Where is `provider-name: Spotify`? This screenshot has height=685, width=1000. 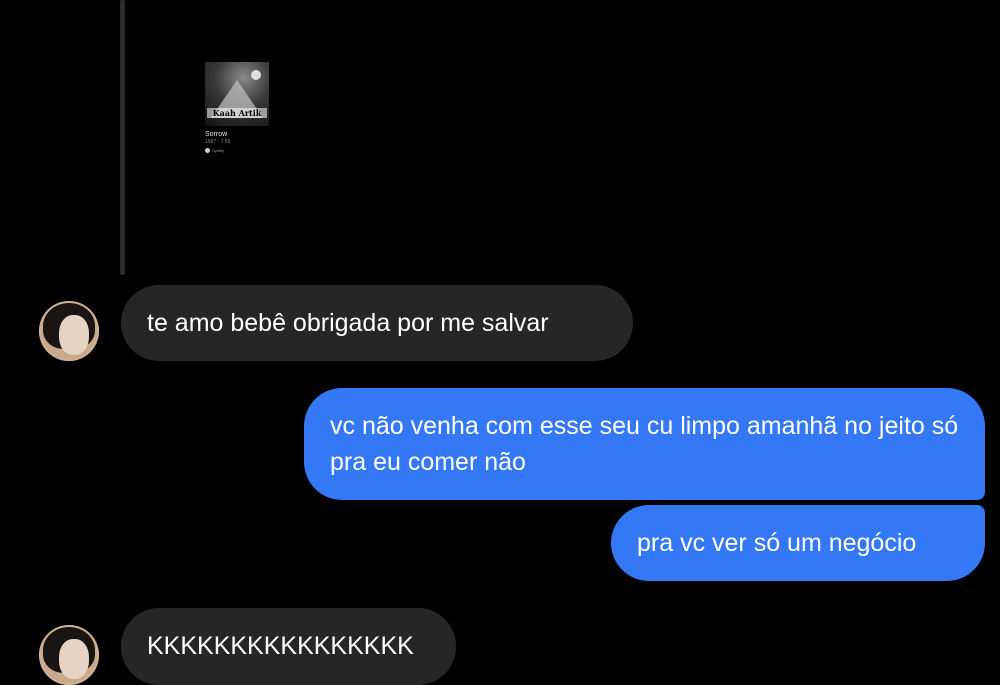 provider-name: Spotify is located at coordinates (218, 150).